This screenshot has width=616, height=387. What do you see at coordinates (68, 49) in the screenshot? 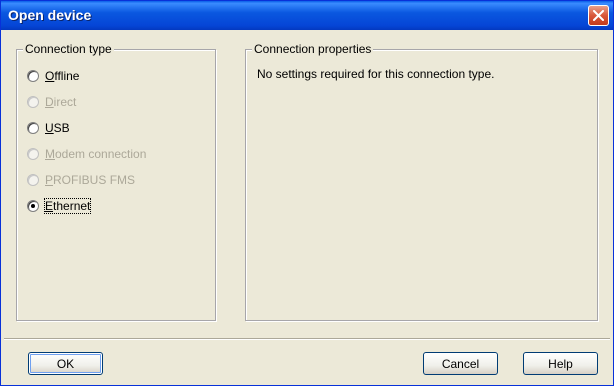
I see `connection-type-legend: Connection type` at bounding box center [68, 49].